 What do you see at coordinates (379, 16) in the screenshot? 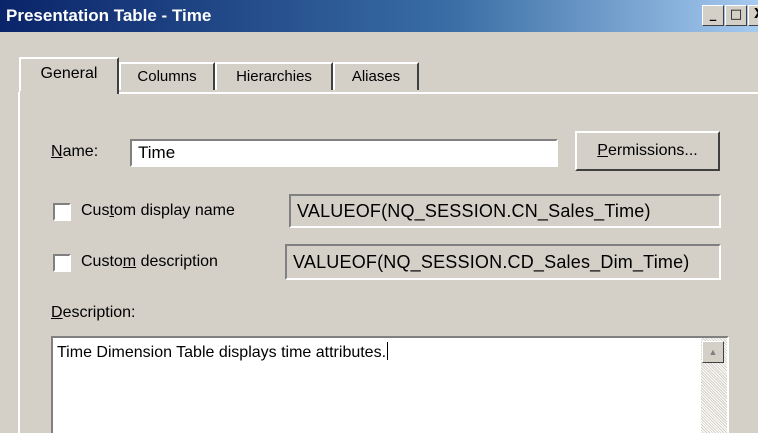
I see `title-bar: Presentation Table - Time _ □ X` at bounding box center [379, 16].